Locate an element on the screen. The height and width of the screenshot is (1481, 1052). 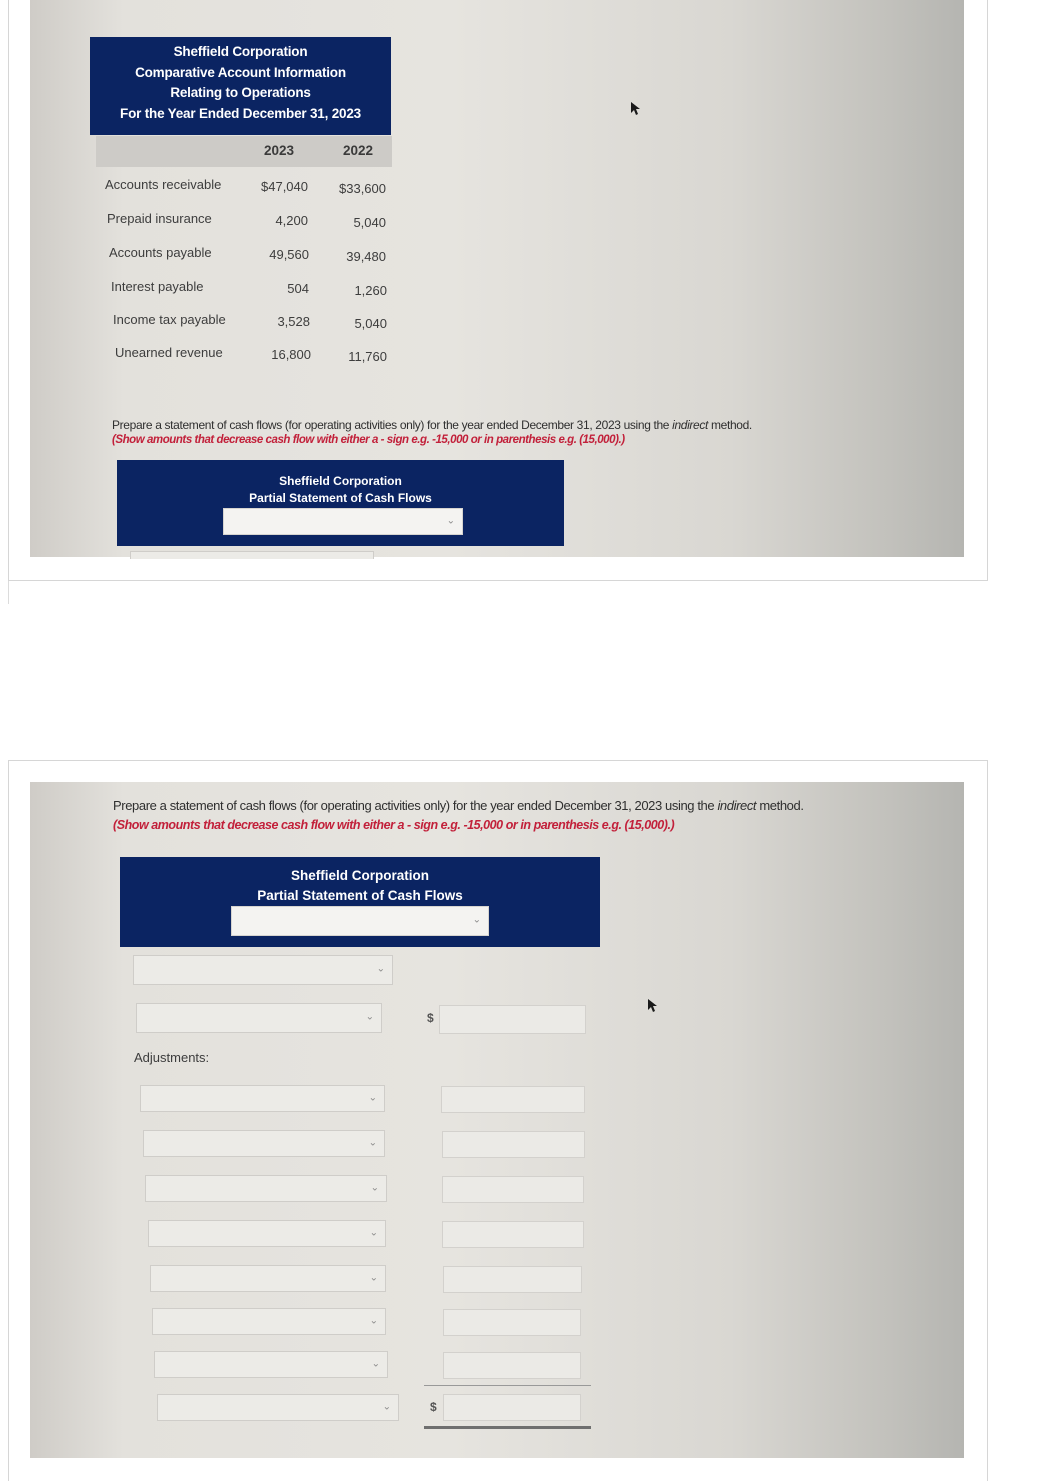
table-row-label: Prepaid insurance is located at coordinates (159, 218).